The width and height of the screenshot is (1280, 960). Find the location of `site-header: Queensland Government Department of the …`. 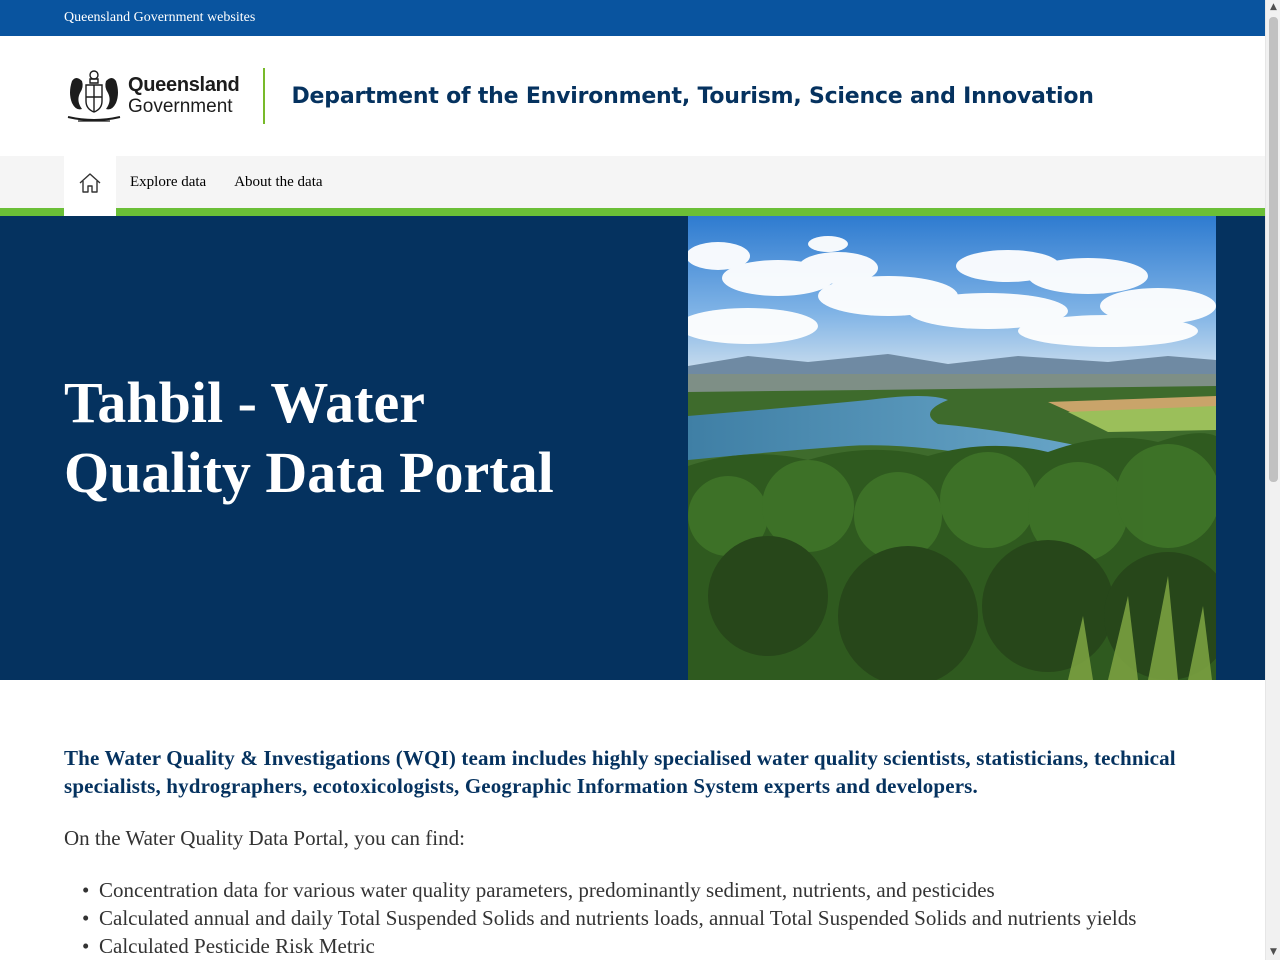

site-header: Queensland Government Department of the … is located at coordinates (632, 96).